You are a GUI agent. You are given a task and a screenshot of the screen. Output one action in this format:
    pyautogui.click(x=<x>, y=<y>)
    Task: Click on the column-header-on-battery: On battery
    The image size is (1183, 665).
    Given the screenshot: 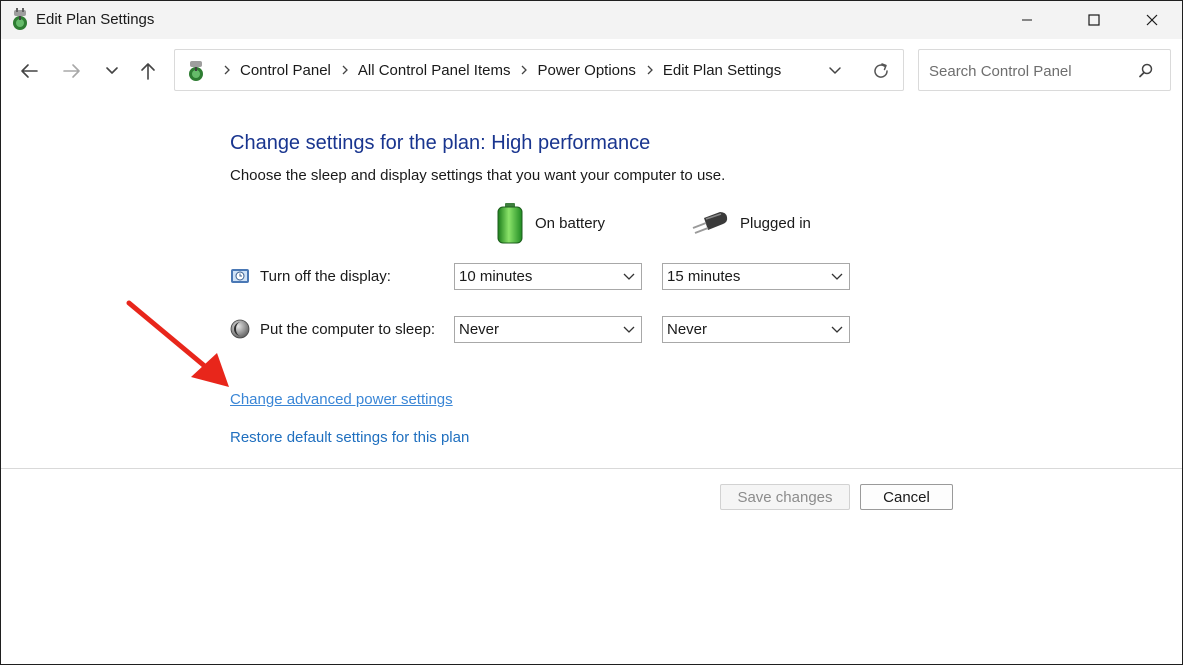 What is the action you would take?
    pyautogui.click(x=550, y=223)
    